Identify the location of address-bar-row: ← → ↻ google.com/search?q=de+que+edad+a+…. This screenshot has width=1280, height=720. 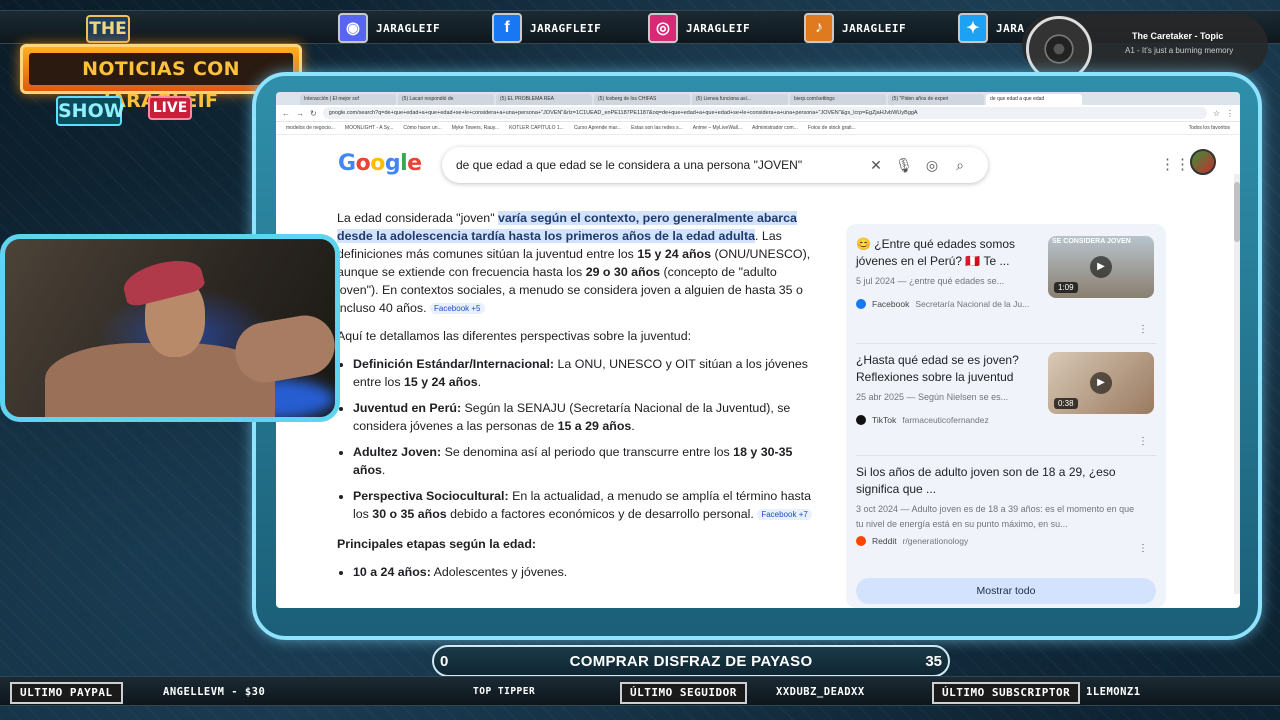
(758, 113).